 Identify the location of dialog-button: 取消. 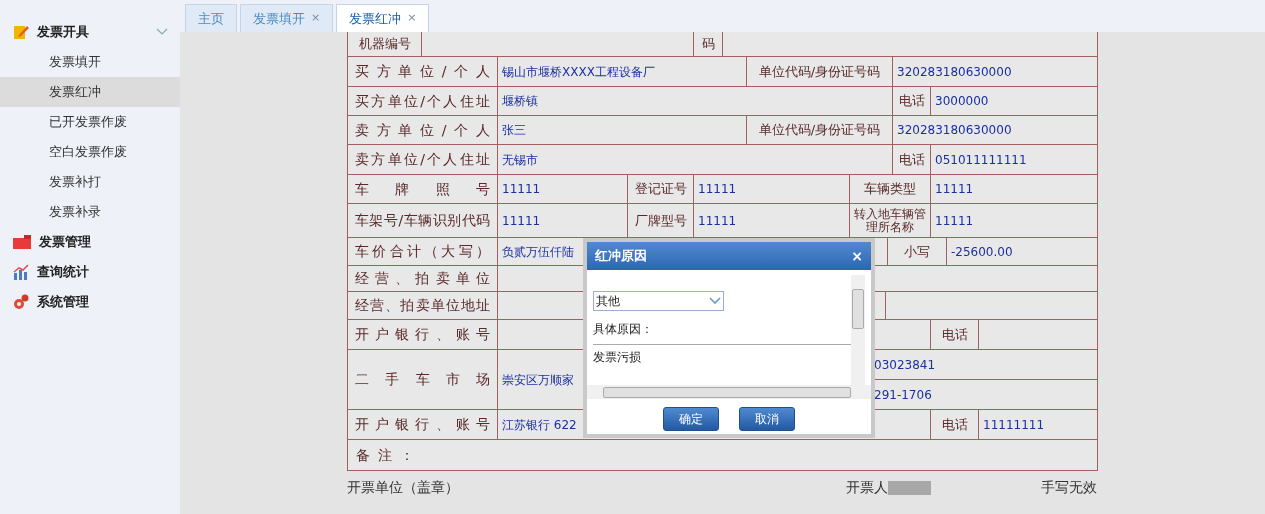
(767, 419).